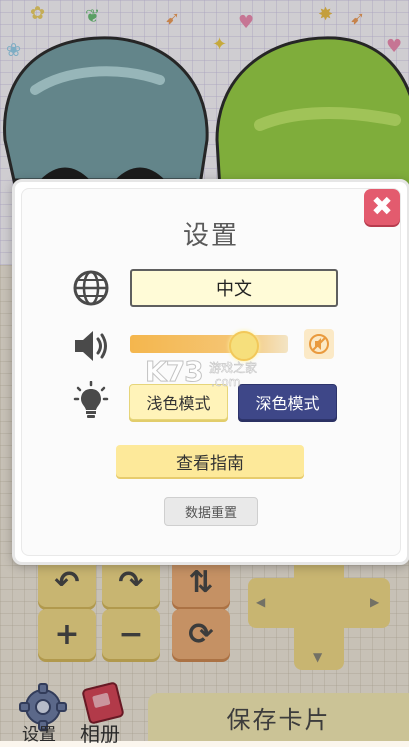  Describe the element at coordinates (91, 399) in the screenshot. I see `bulb-icon` at that location.